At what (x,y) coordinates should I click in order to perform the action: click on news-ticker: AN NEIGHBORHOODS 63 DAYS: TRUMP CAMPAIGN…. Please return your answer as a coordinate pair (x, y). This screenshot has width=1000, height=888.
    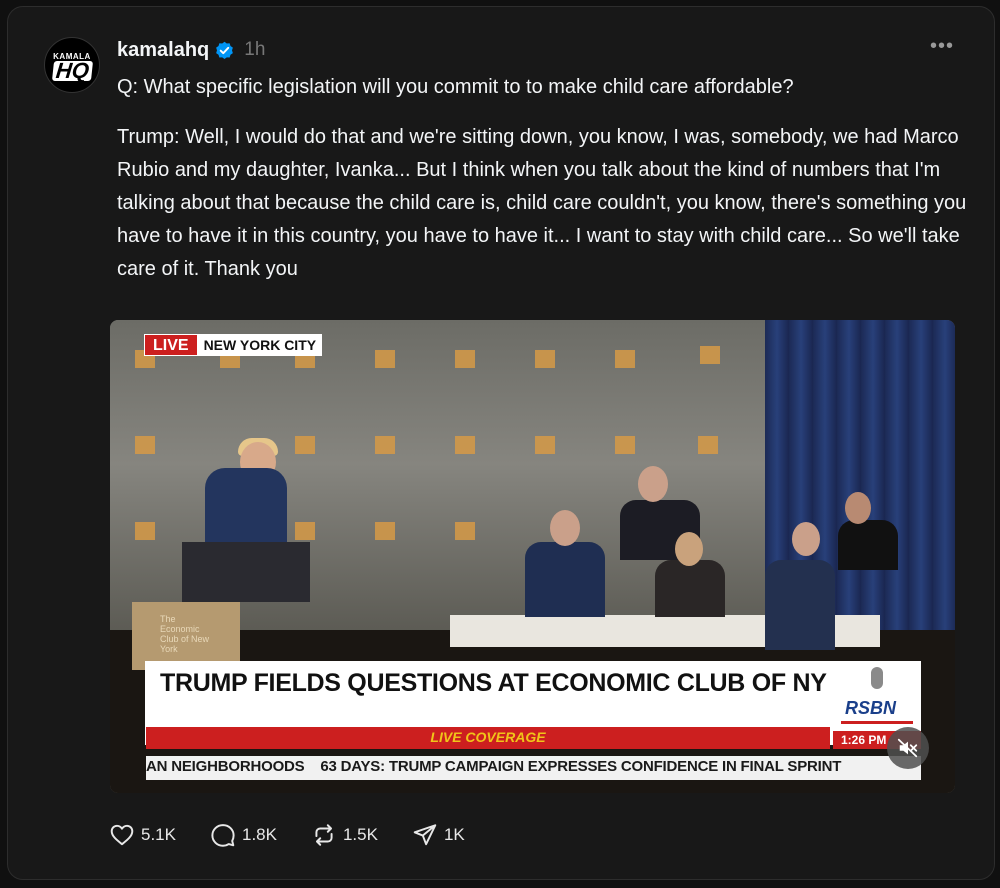
    Looking at the image, I should click on (533, 768).